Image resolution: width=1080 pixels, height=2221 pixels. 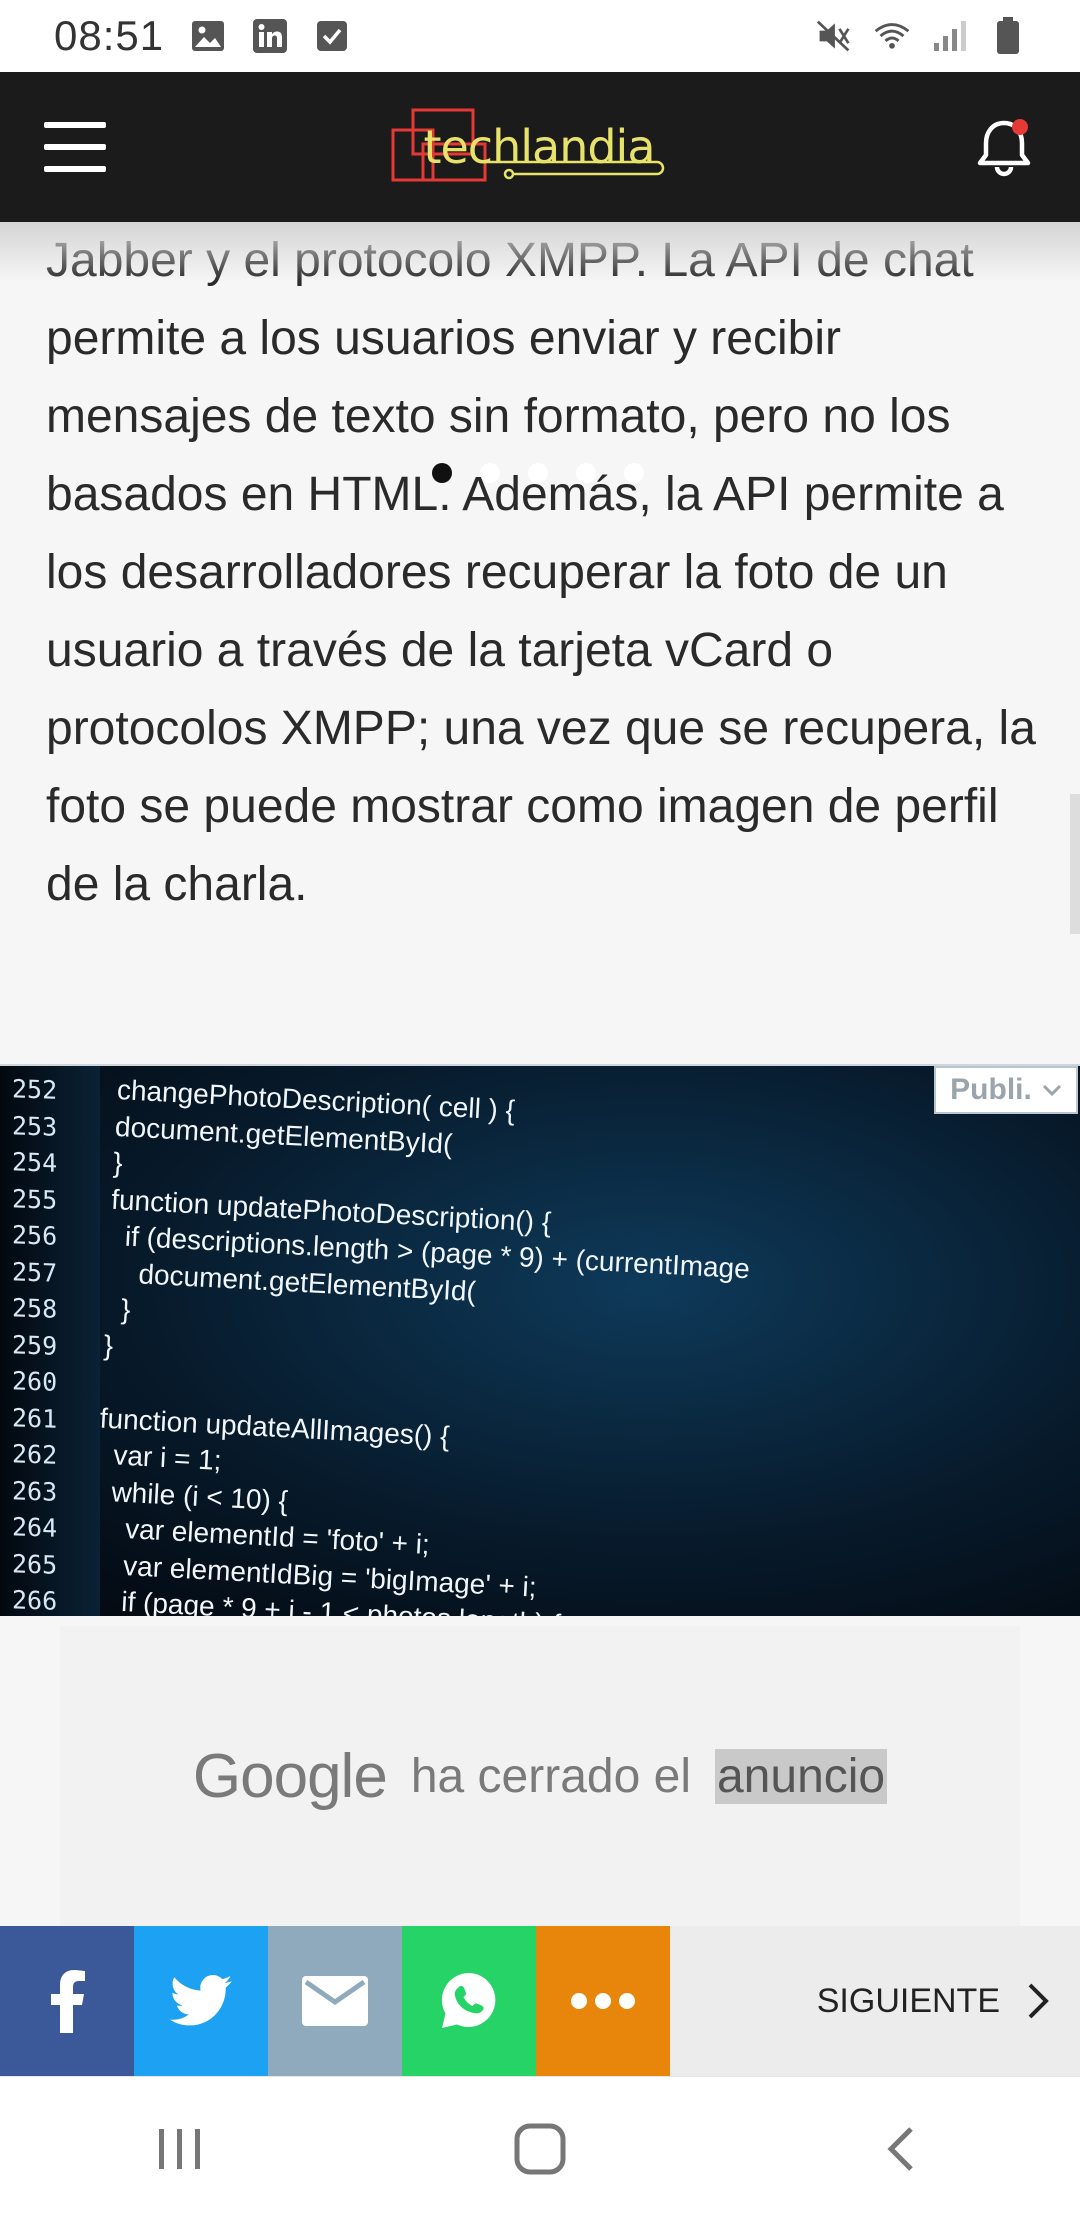 I want to click on share-facebook-button, so click(x=67, y=2001).